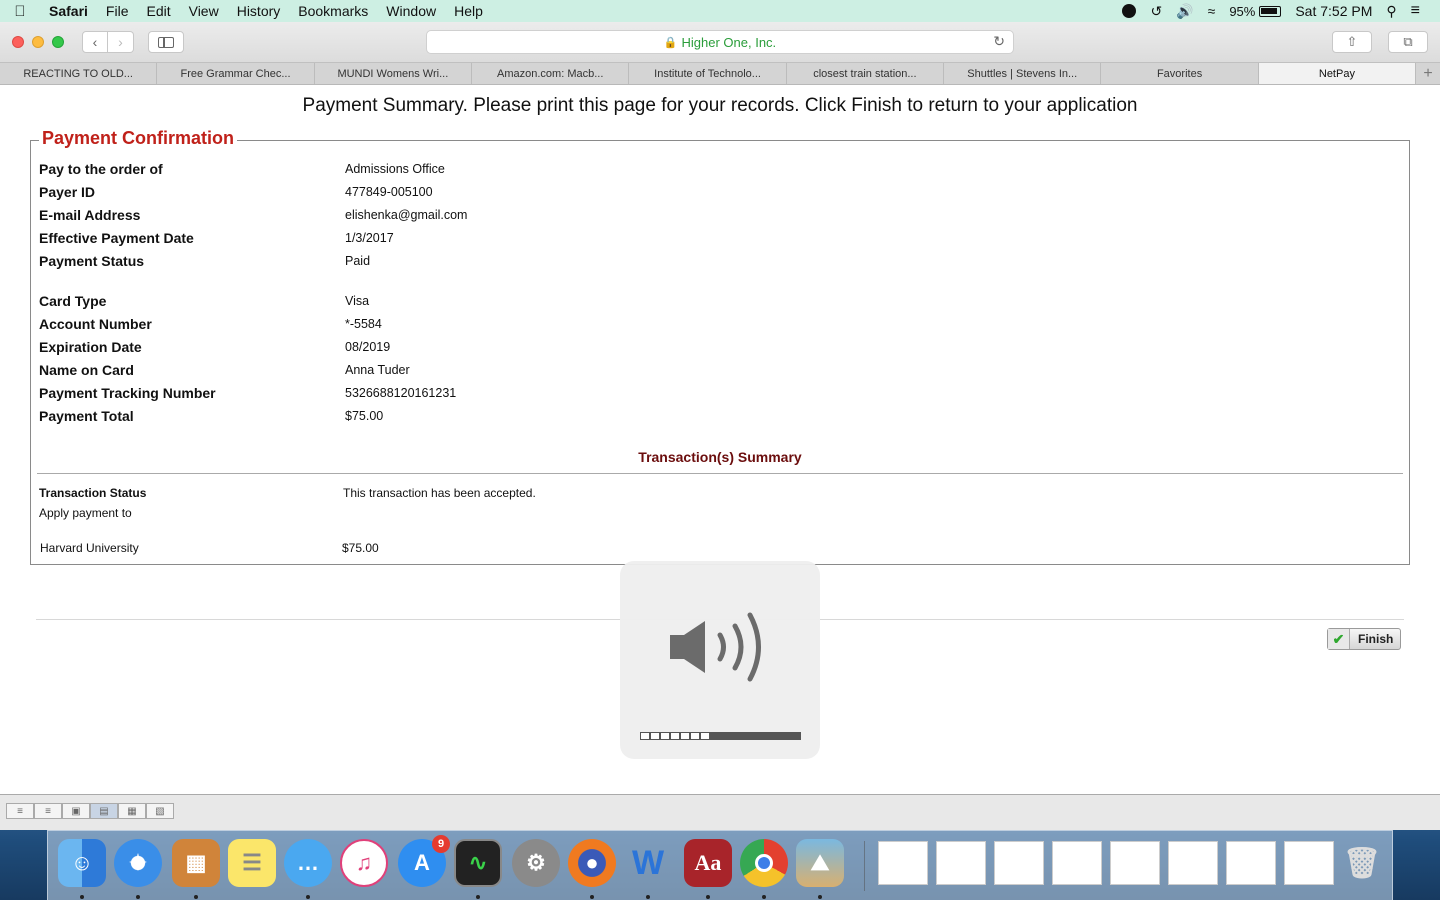 The height and width of the screenshot is (900, 1440). I want to click on tab-netpay: NetPay, so click(1337, 73).